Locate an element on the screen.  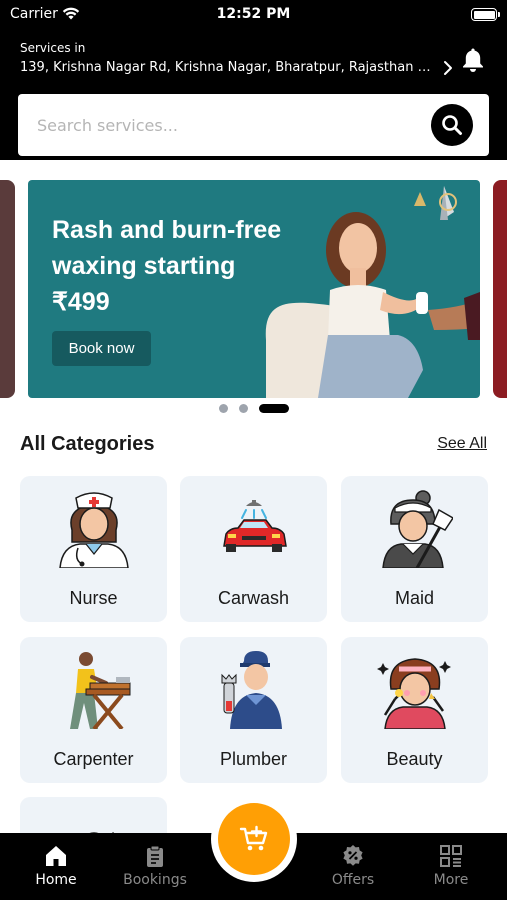
category-label: Beauty is located at coordinates (414, 759).